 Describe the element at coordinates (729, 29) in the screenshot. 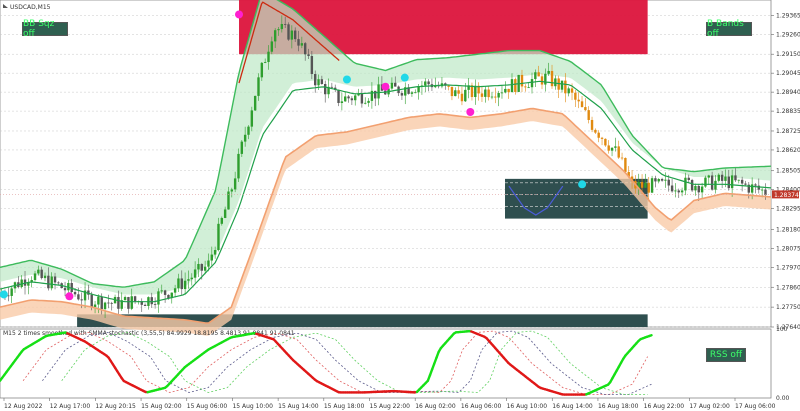

I see `b-bands-button: B Bands off` at that location.